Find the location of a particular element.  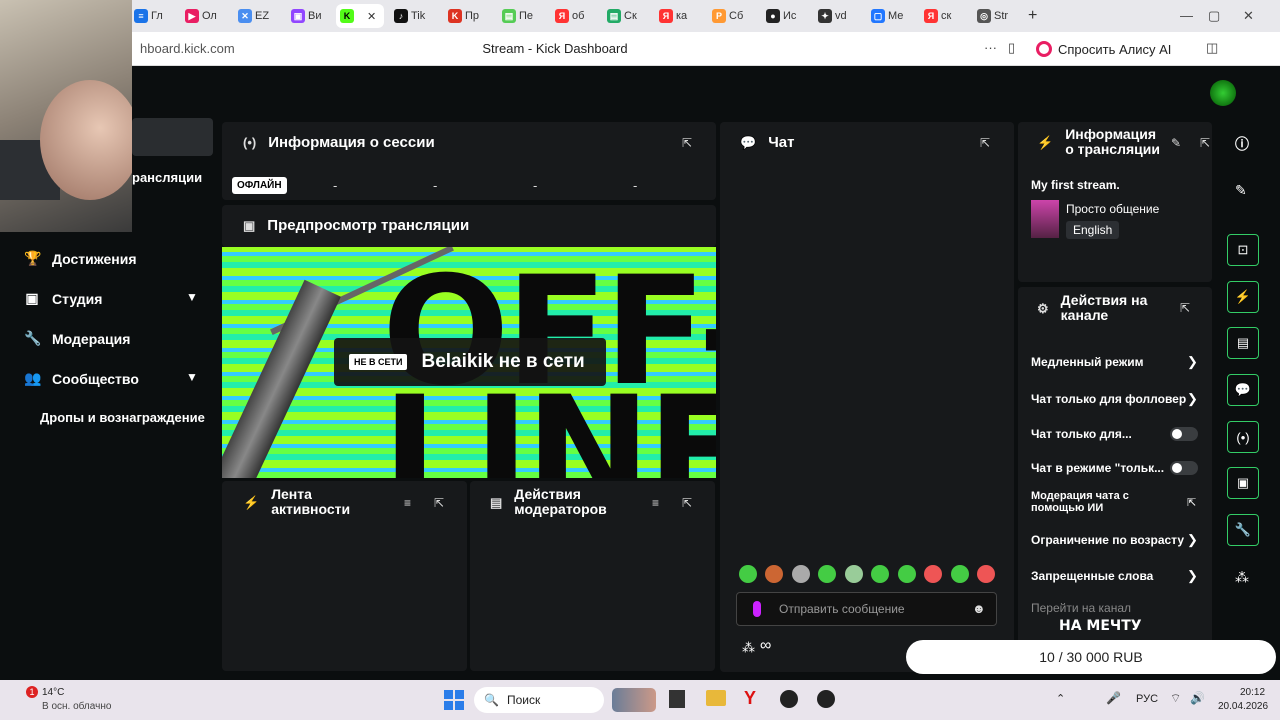

banned-words-item: Запрещенные слова is located at coordinates (1092, 576).